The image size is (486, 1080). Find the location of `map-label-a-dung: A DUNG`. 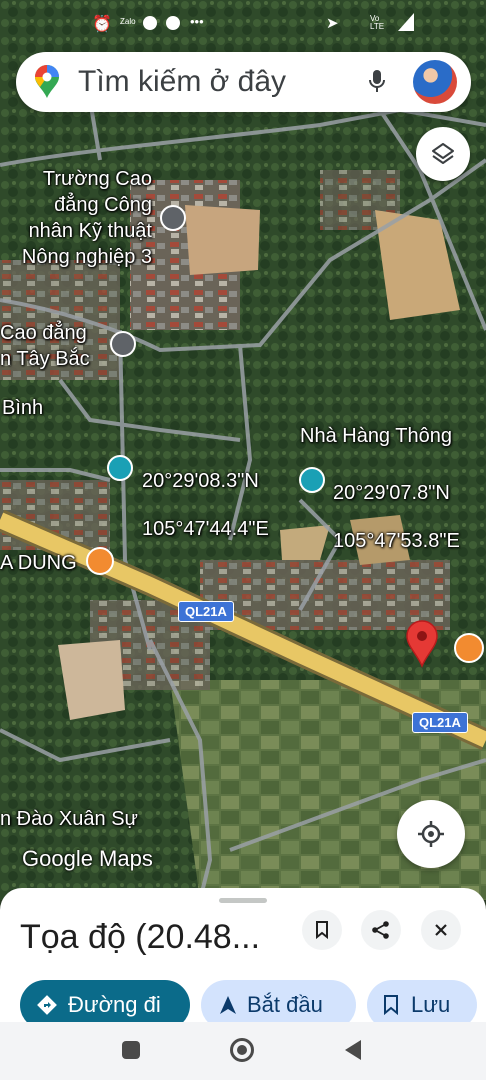

map-label-a-dung: A DUNG is located at coordinates (38, 563).